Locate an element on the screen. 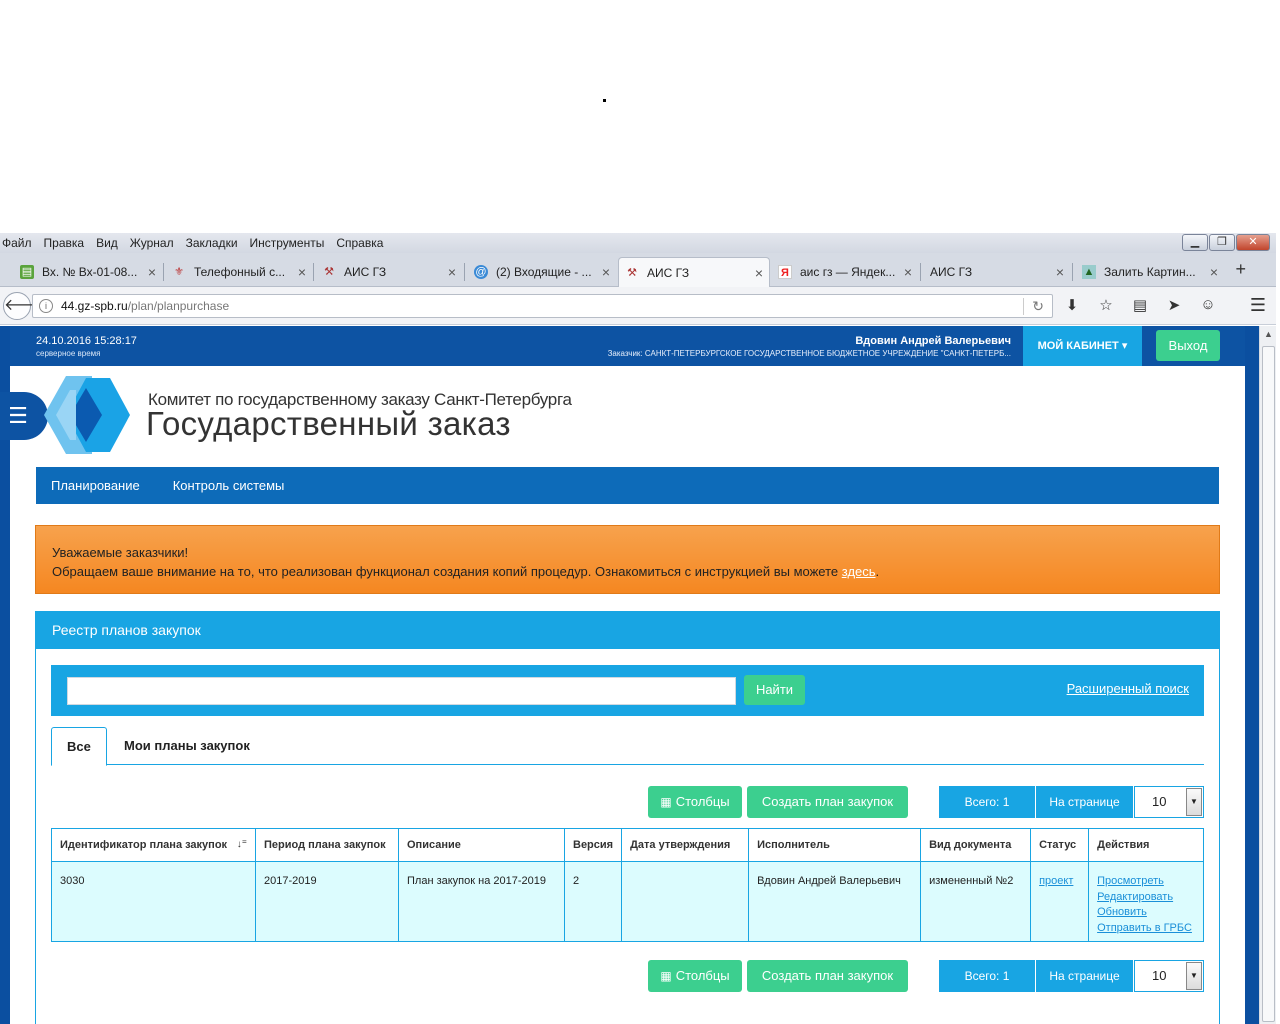  url-bar: i 44.gz-spb.ru/plan/planpurchase ↻ is located at coordinates (542, 306).